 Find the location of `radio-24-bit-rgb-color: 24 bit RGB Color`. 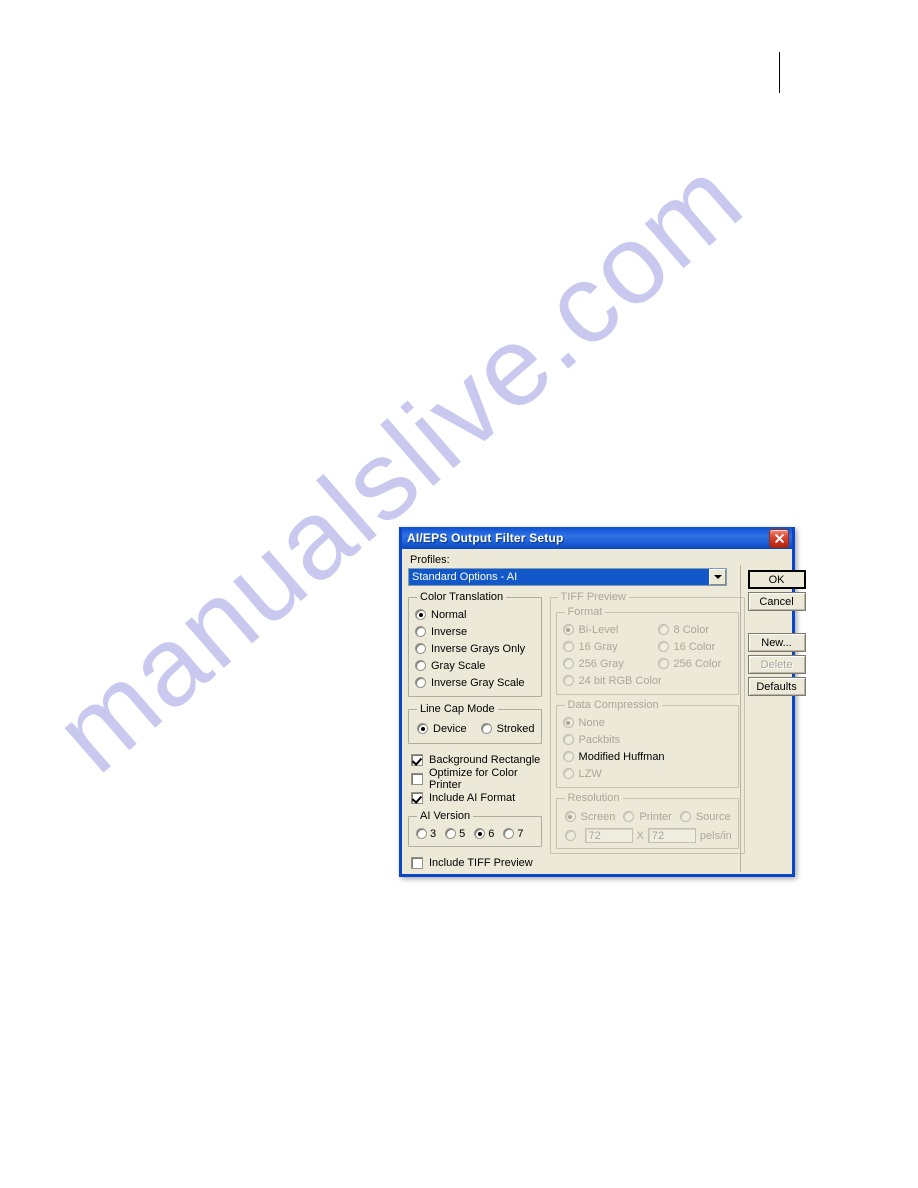

radio-24-bit-rgb-color: 24 bit RGB Color is located at coordinates (647, 680).